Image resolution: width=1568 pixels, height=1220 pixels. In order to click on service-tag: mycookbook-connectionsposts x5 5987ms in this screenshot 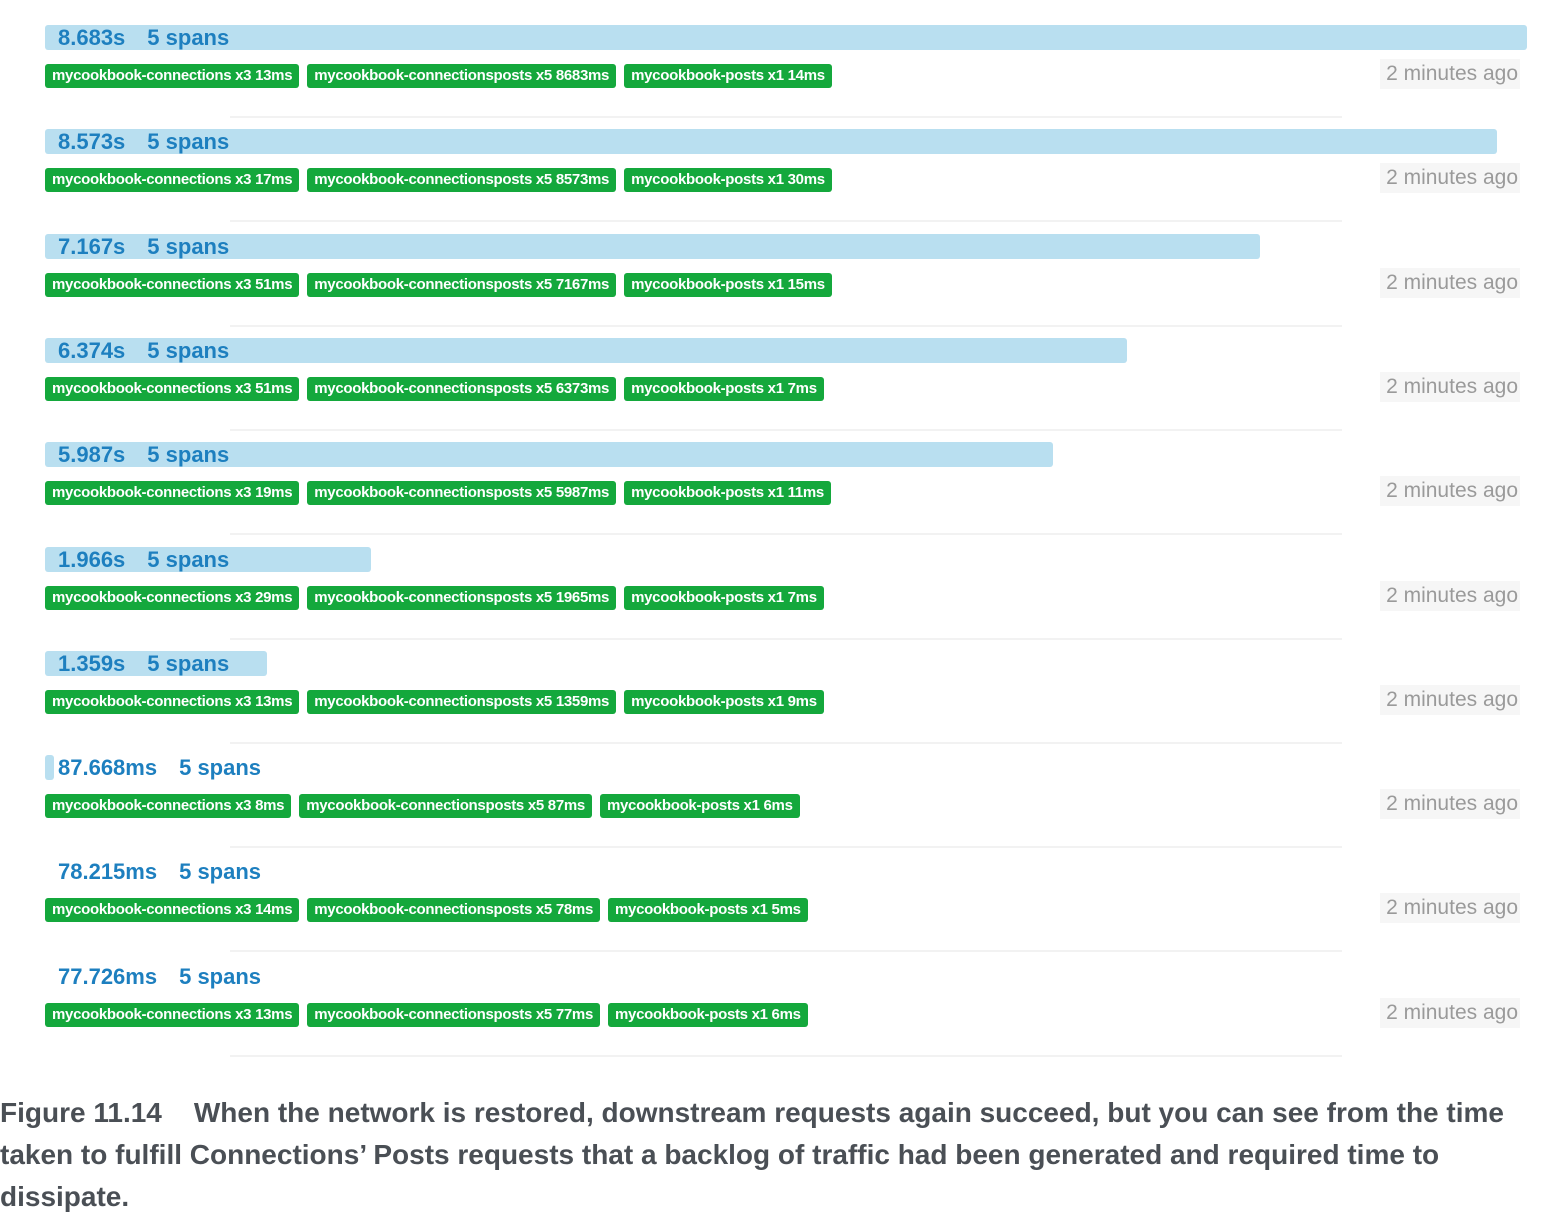, I will do `click(462, 493)`.